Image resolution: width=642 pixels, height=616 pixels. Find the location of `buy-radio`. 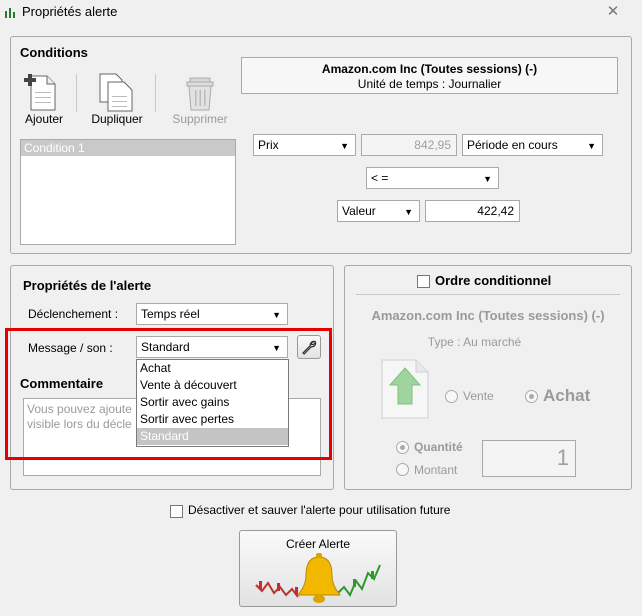

buy-radio is located at coordinates (531, 396).